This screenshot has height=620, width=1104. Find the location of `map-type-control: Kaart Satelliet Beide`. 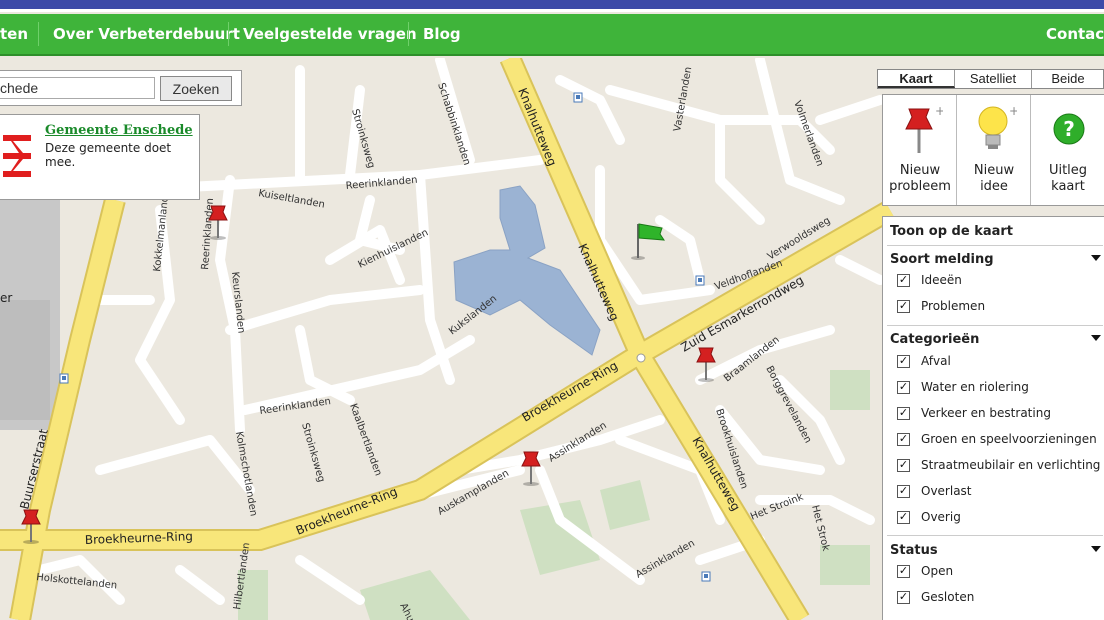

map-type-control: Kaart Satelliet Beide is located at coordinates (990, 79).